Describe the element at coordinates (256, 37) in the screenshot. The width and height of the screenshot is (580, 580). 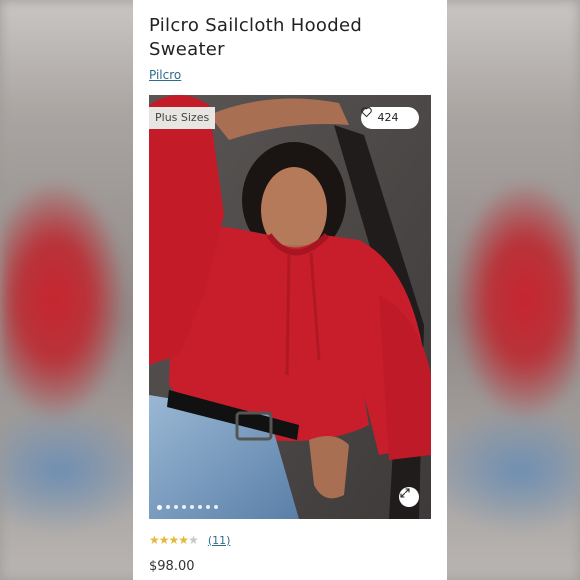
I see `product-title: Pilcro Sailcloth Hooded Sweater` at that location.